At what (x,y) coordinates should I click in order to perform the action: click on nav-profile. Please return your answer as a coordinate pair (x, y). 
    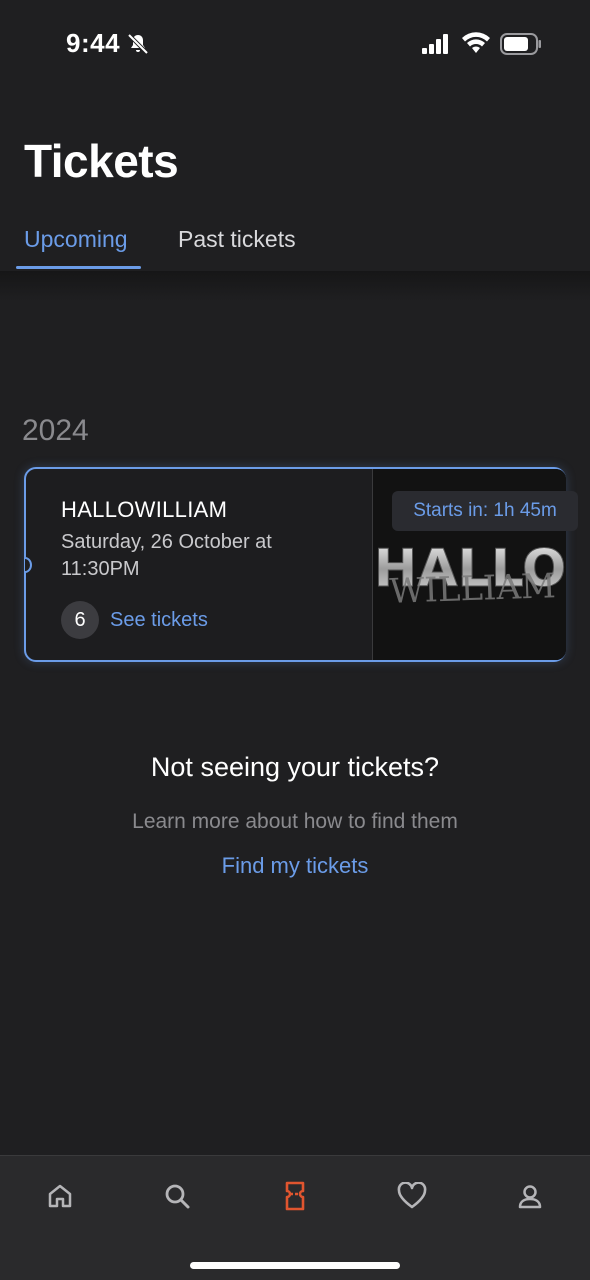
    Looking at the image, I should click on (530, 1196).